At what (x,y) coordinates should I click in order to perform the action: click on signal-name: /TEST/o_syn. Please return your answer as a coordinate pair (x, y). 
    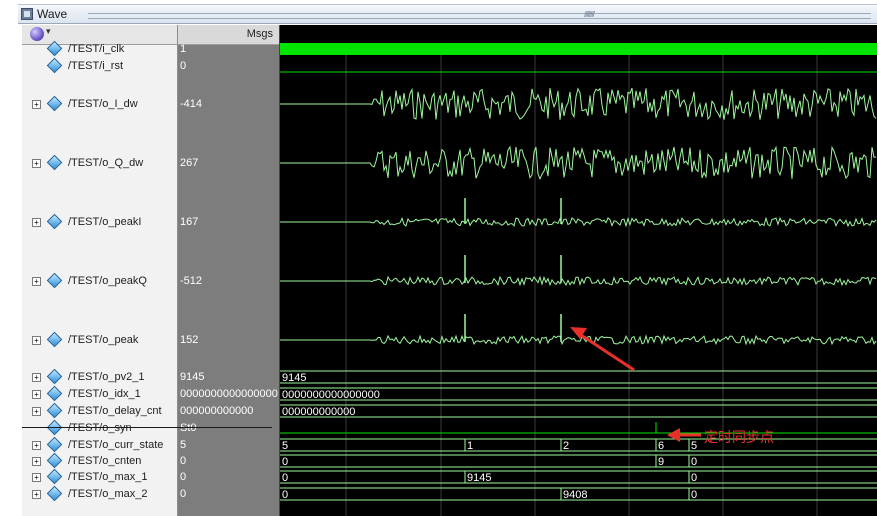
    Looking at the image, I should click on (100, 428).